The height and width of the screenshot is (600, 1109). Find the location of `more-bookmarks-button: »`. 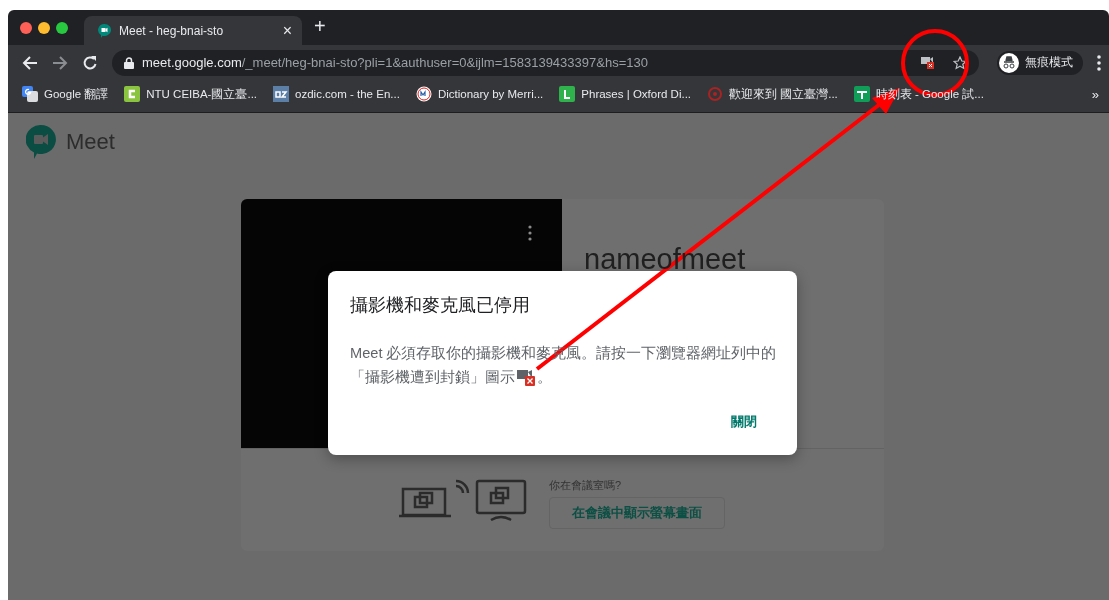

more-bookmarks-button: » is located at coordinates (1095, 94).